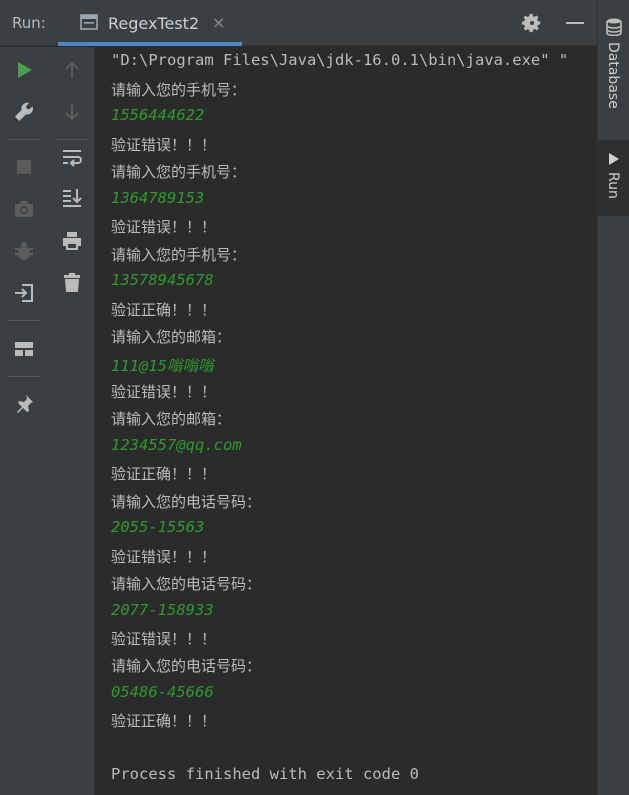  I want to click on printer-icon, so click(72, 241).